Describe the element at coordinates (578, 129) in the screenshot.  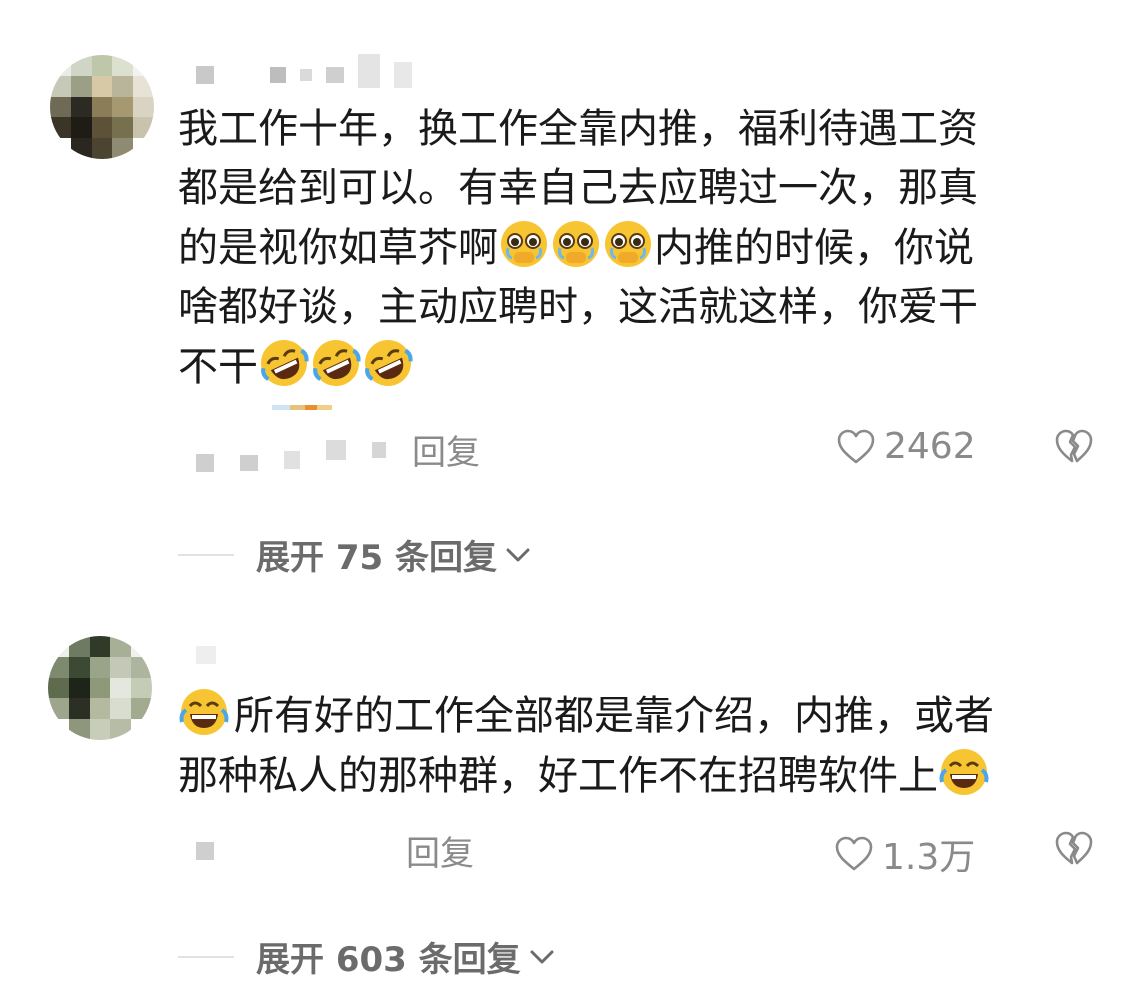
I see `comment-text-line: 我工作十年，换工作全靠内推，福利待遇工资` at that location.